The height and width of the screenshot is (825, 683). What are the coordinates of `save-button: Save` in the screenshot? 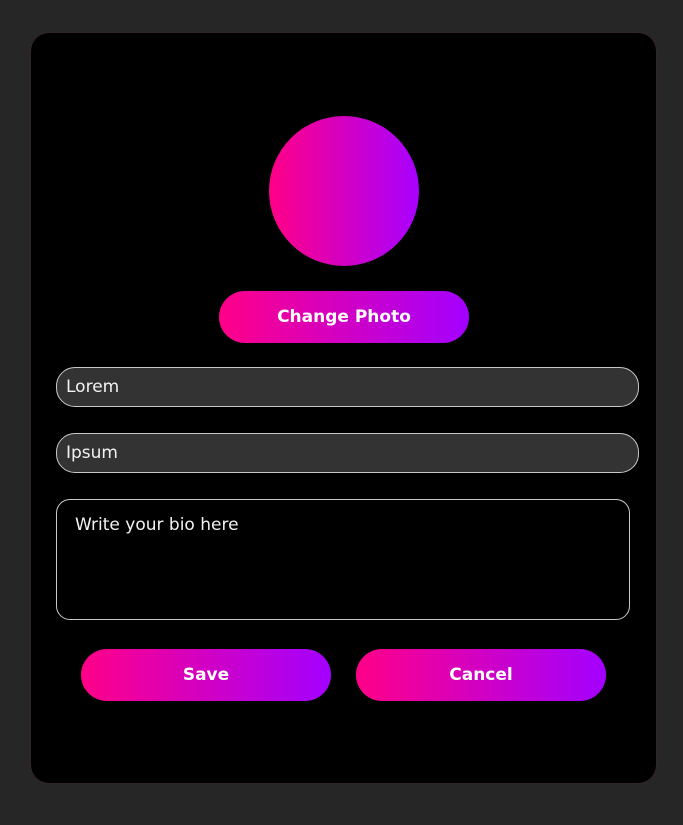 It's located at (206, 675).